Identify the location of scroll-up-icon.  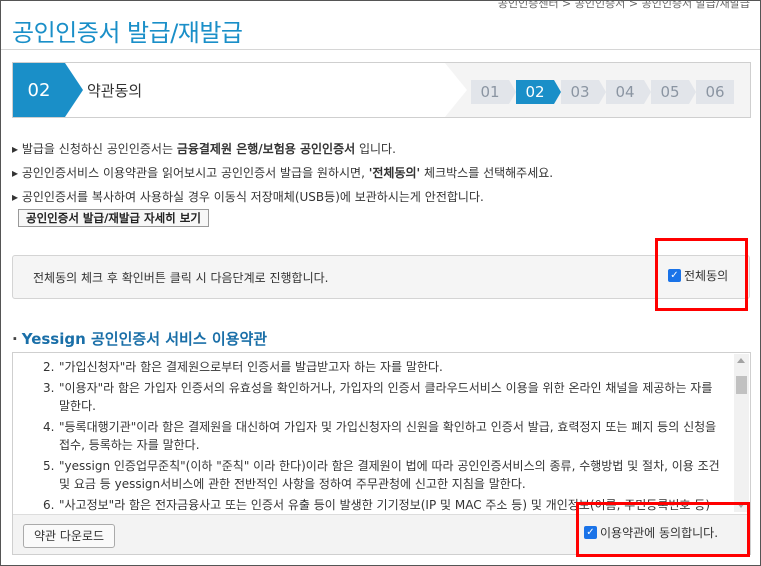
(741, 360).